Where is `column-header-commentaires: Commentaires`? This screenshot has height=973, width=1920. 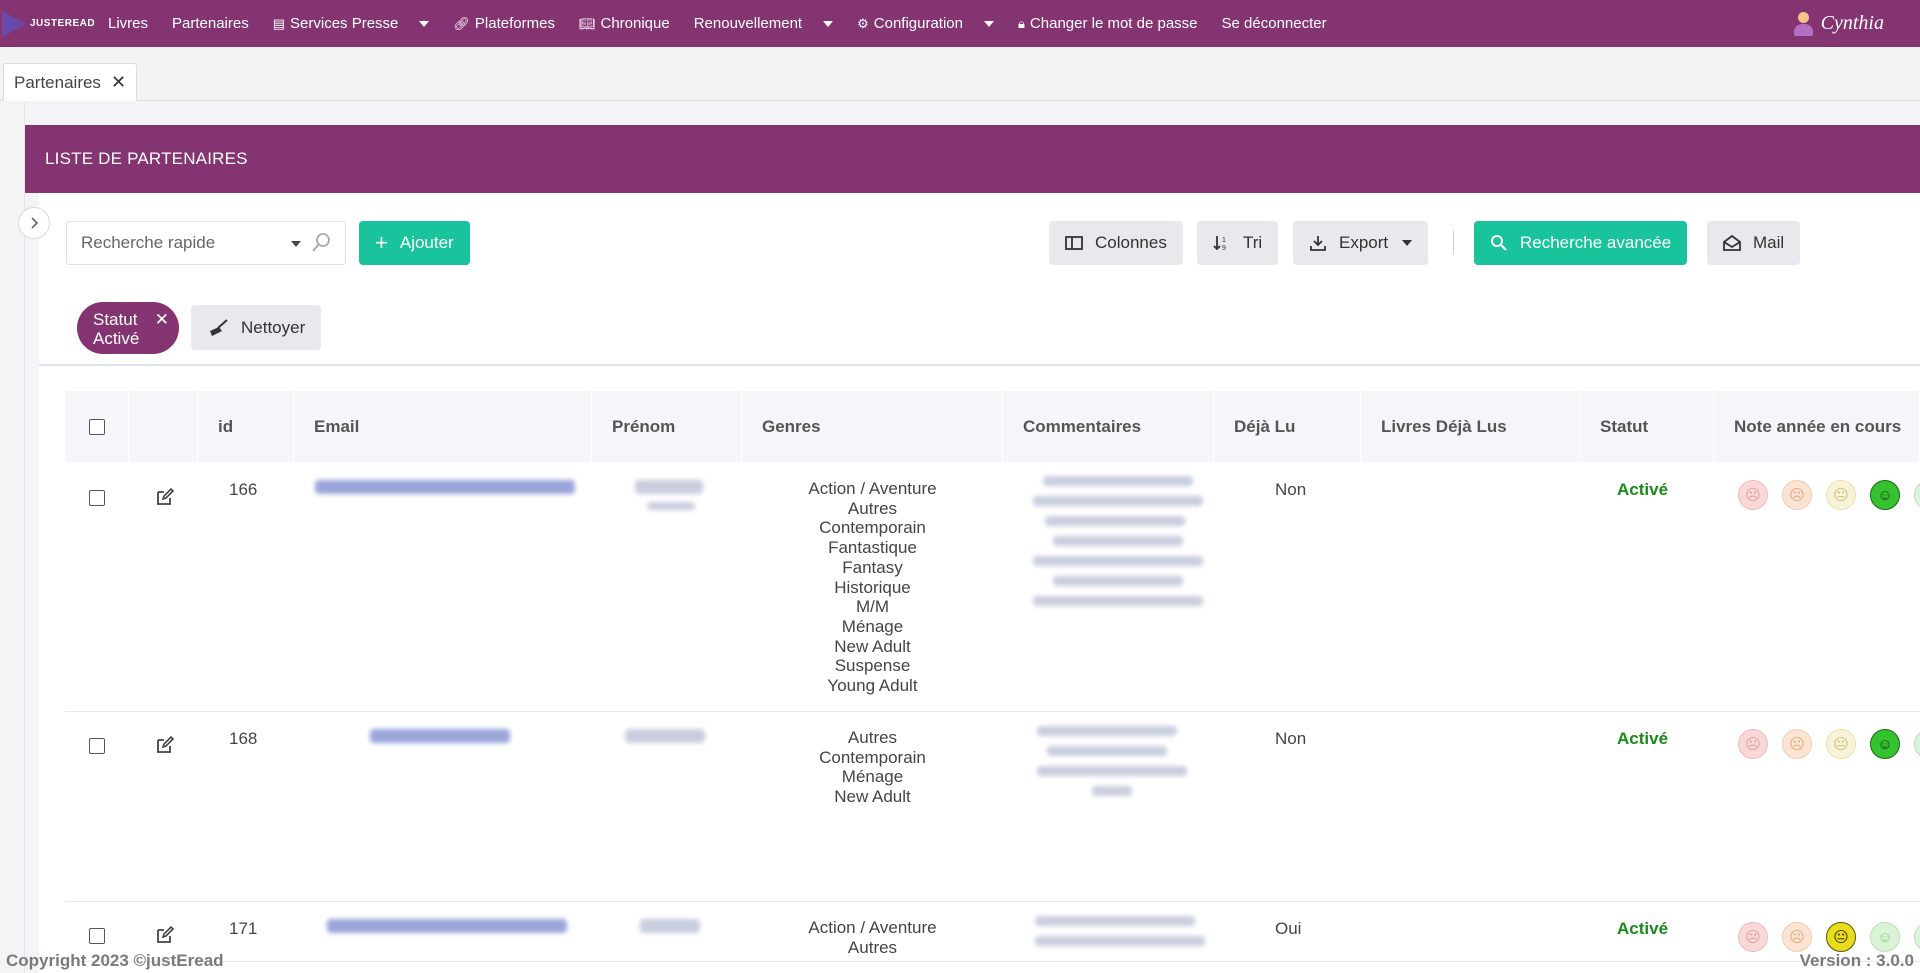
column-header-commentaires: Commentaires is located at coordinates (1108, 426).